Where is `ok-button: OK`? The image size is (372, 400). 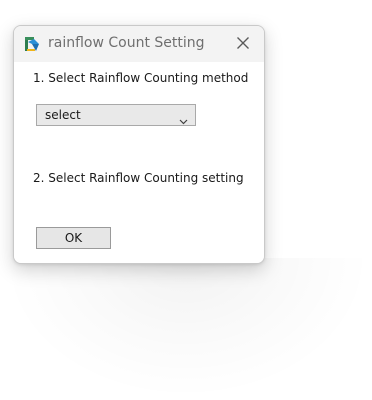 ok-button: OK is located at coordinates (73, 238).